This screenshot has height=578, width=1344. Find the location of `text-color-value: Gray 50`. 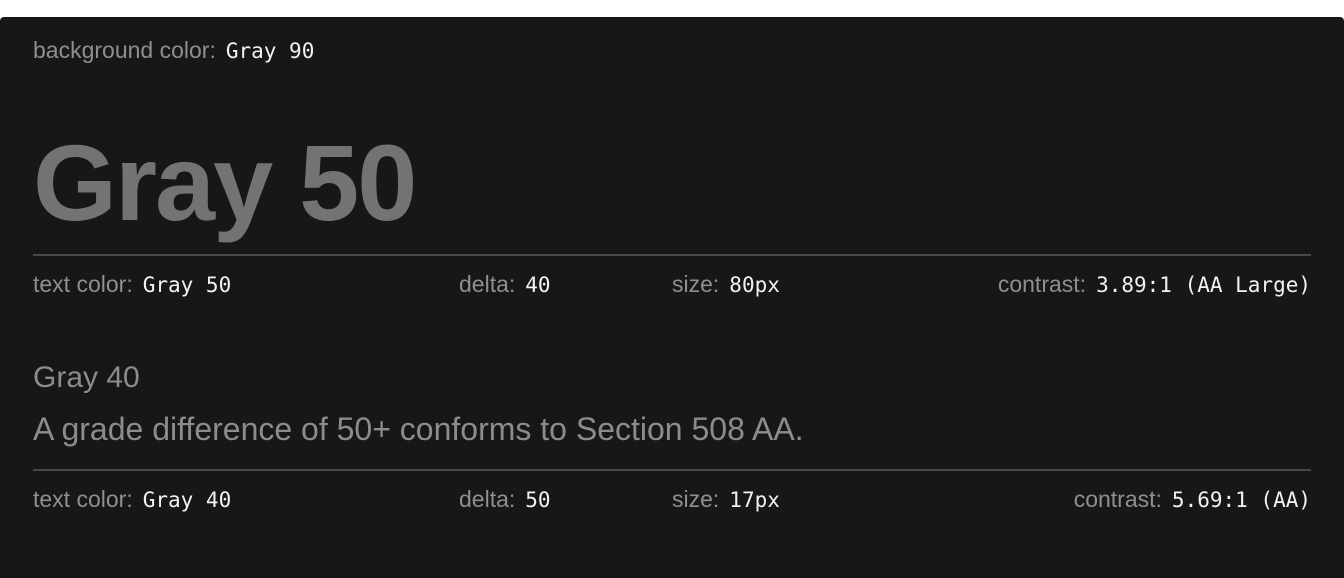

text-color-value: Gray 50 is located at coordinates (187, 285).